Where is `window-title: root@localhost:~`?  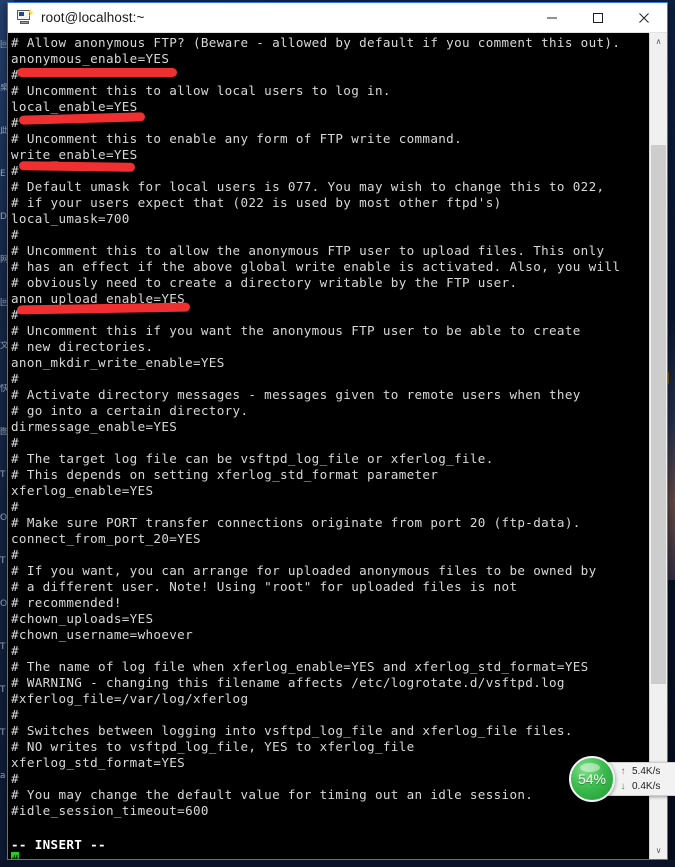
window-title: root@localhost:~ is located at coordinates (93, 17).